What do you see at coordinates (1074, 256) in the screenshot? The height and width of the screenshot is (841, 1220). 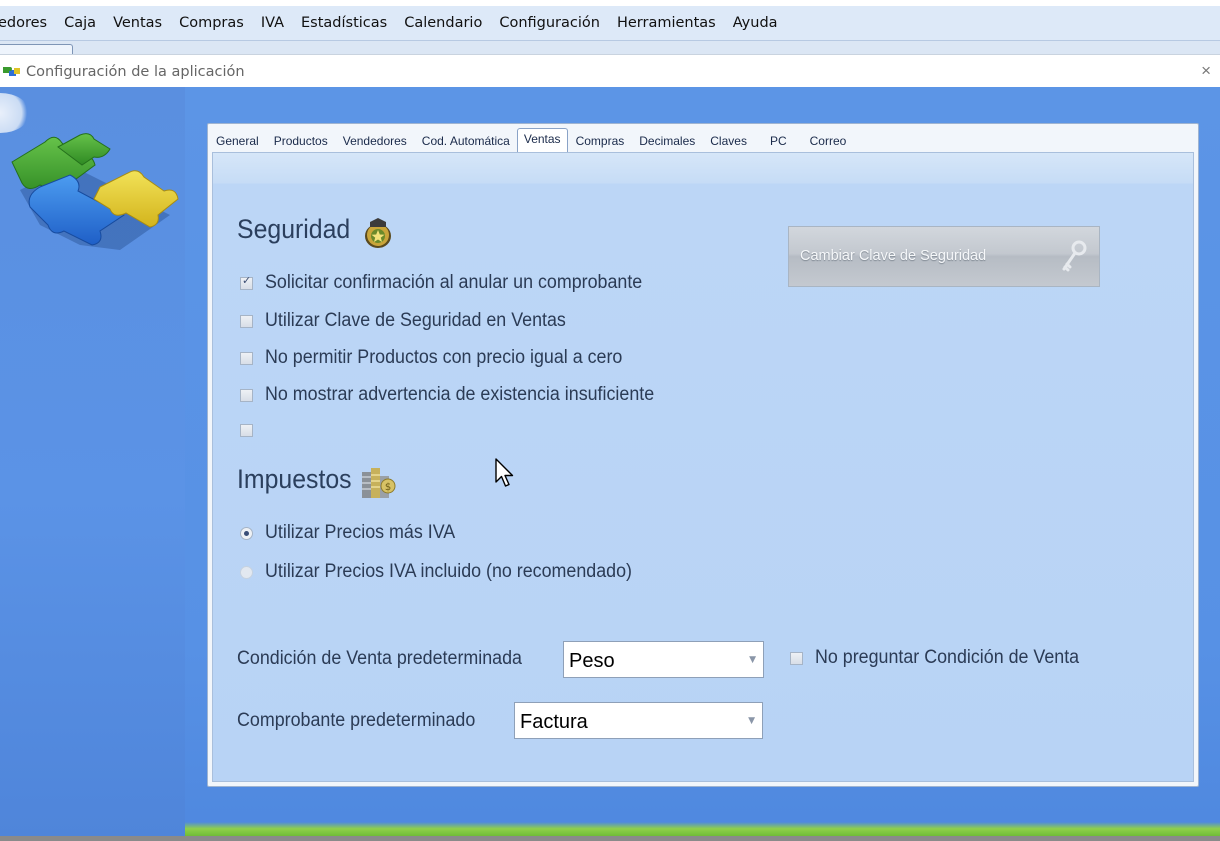 I see `key-icon` at bounding box center [1074, 256].